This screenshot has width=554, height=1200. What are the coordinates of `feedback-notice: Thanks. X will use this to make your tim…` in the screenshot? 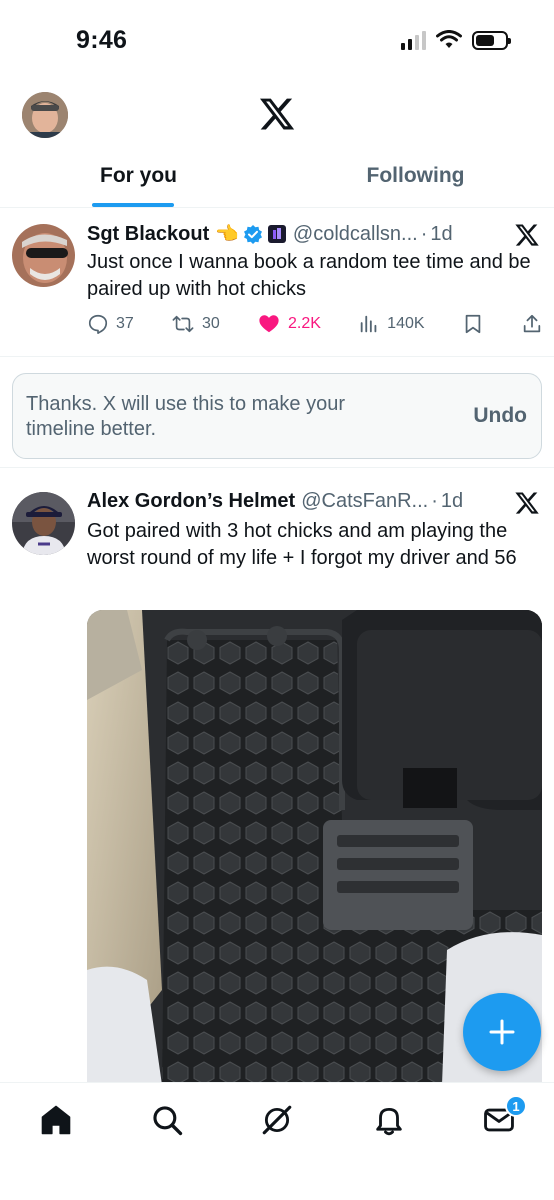 It's located at (277, 416).